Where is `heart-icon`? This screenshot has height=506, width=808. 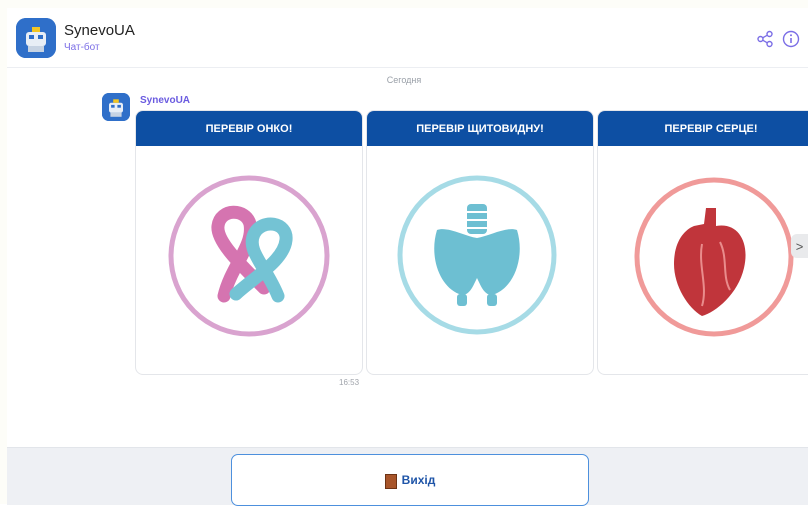 heart-icon is located at coordinates (714, 257).